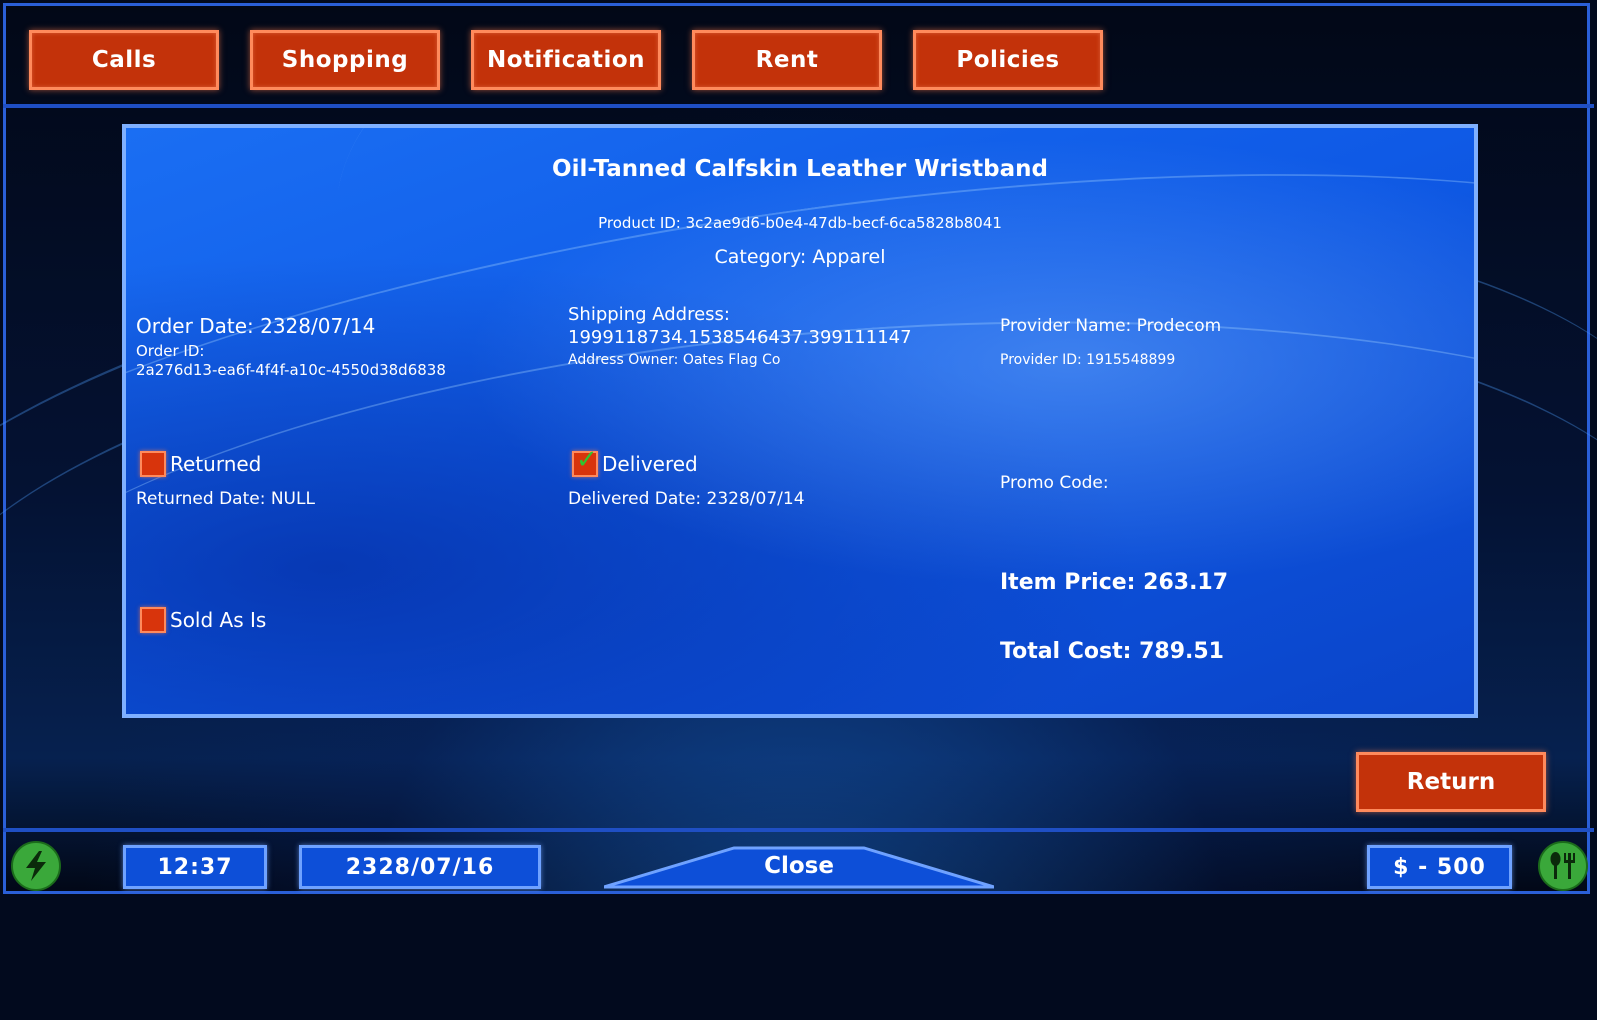  What do you see at coordinates (170, 351) in the screenshot?
I see `order-id-label: Order ID:` at bounding box center [170, 351].